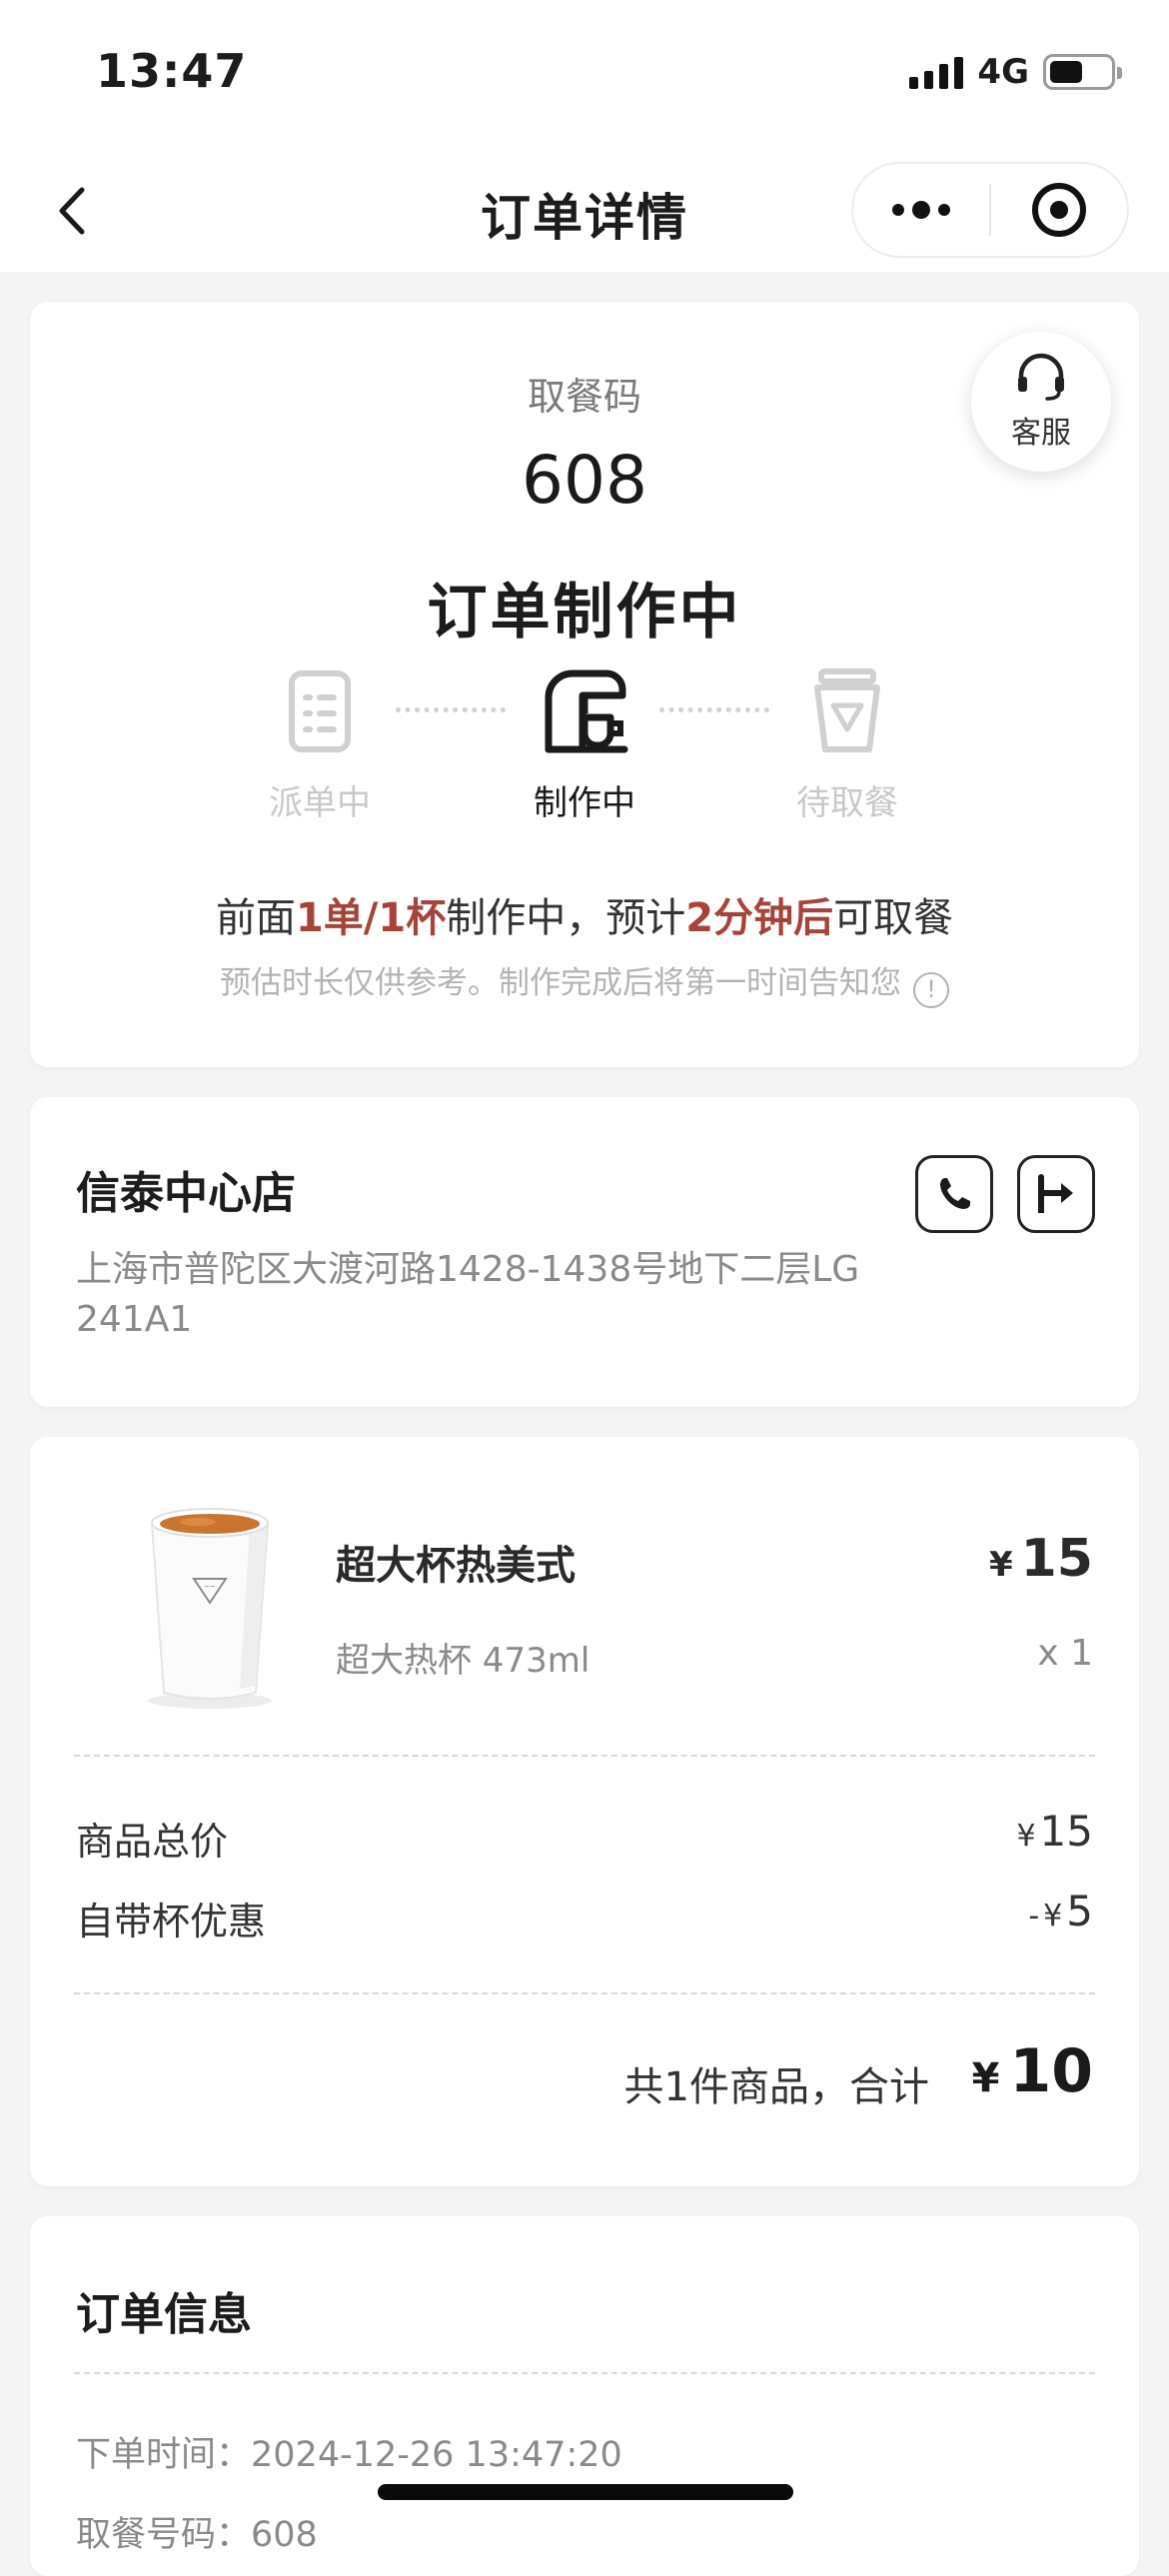  What do you see at coordinates (320, 803) in the screenshot?
I see `step-label: 派单中` at bounding box center [320, 803].